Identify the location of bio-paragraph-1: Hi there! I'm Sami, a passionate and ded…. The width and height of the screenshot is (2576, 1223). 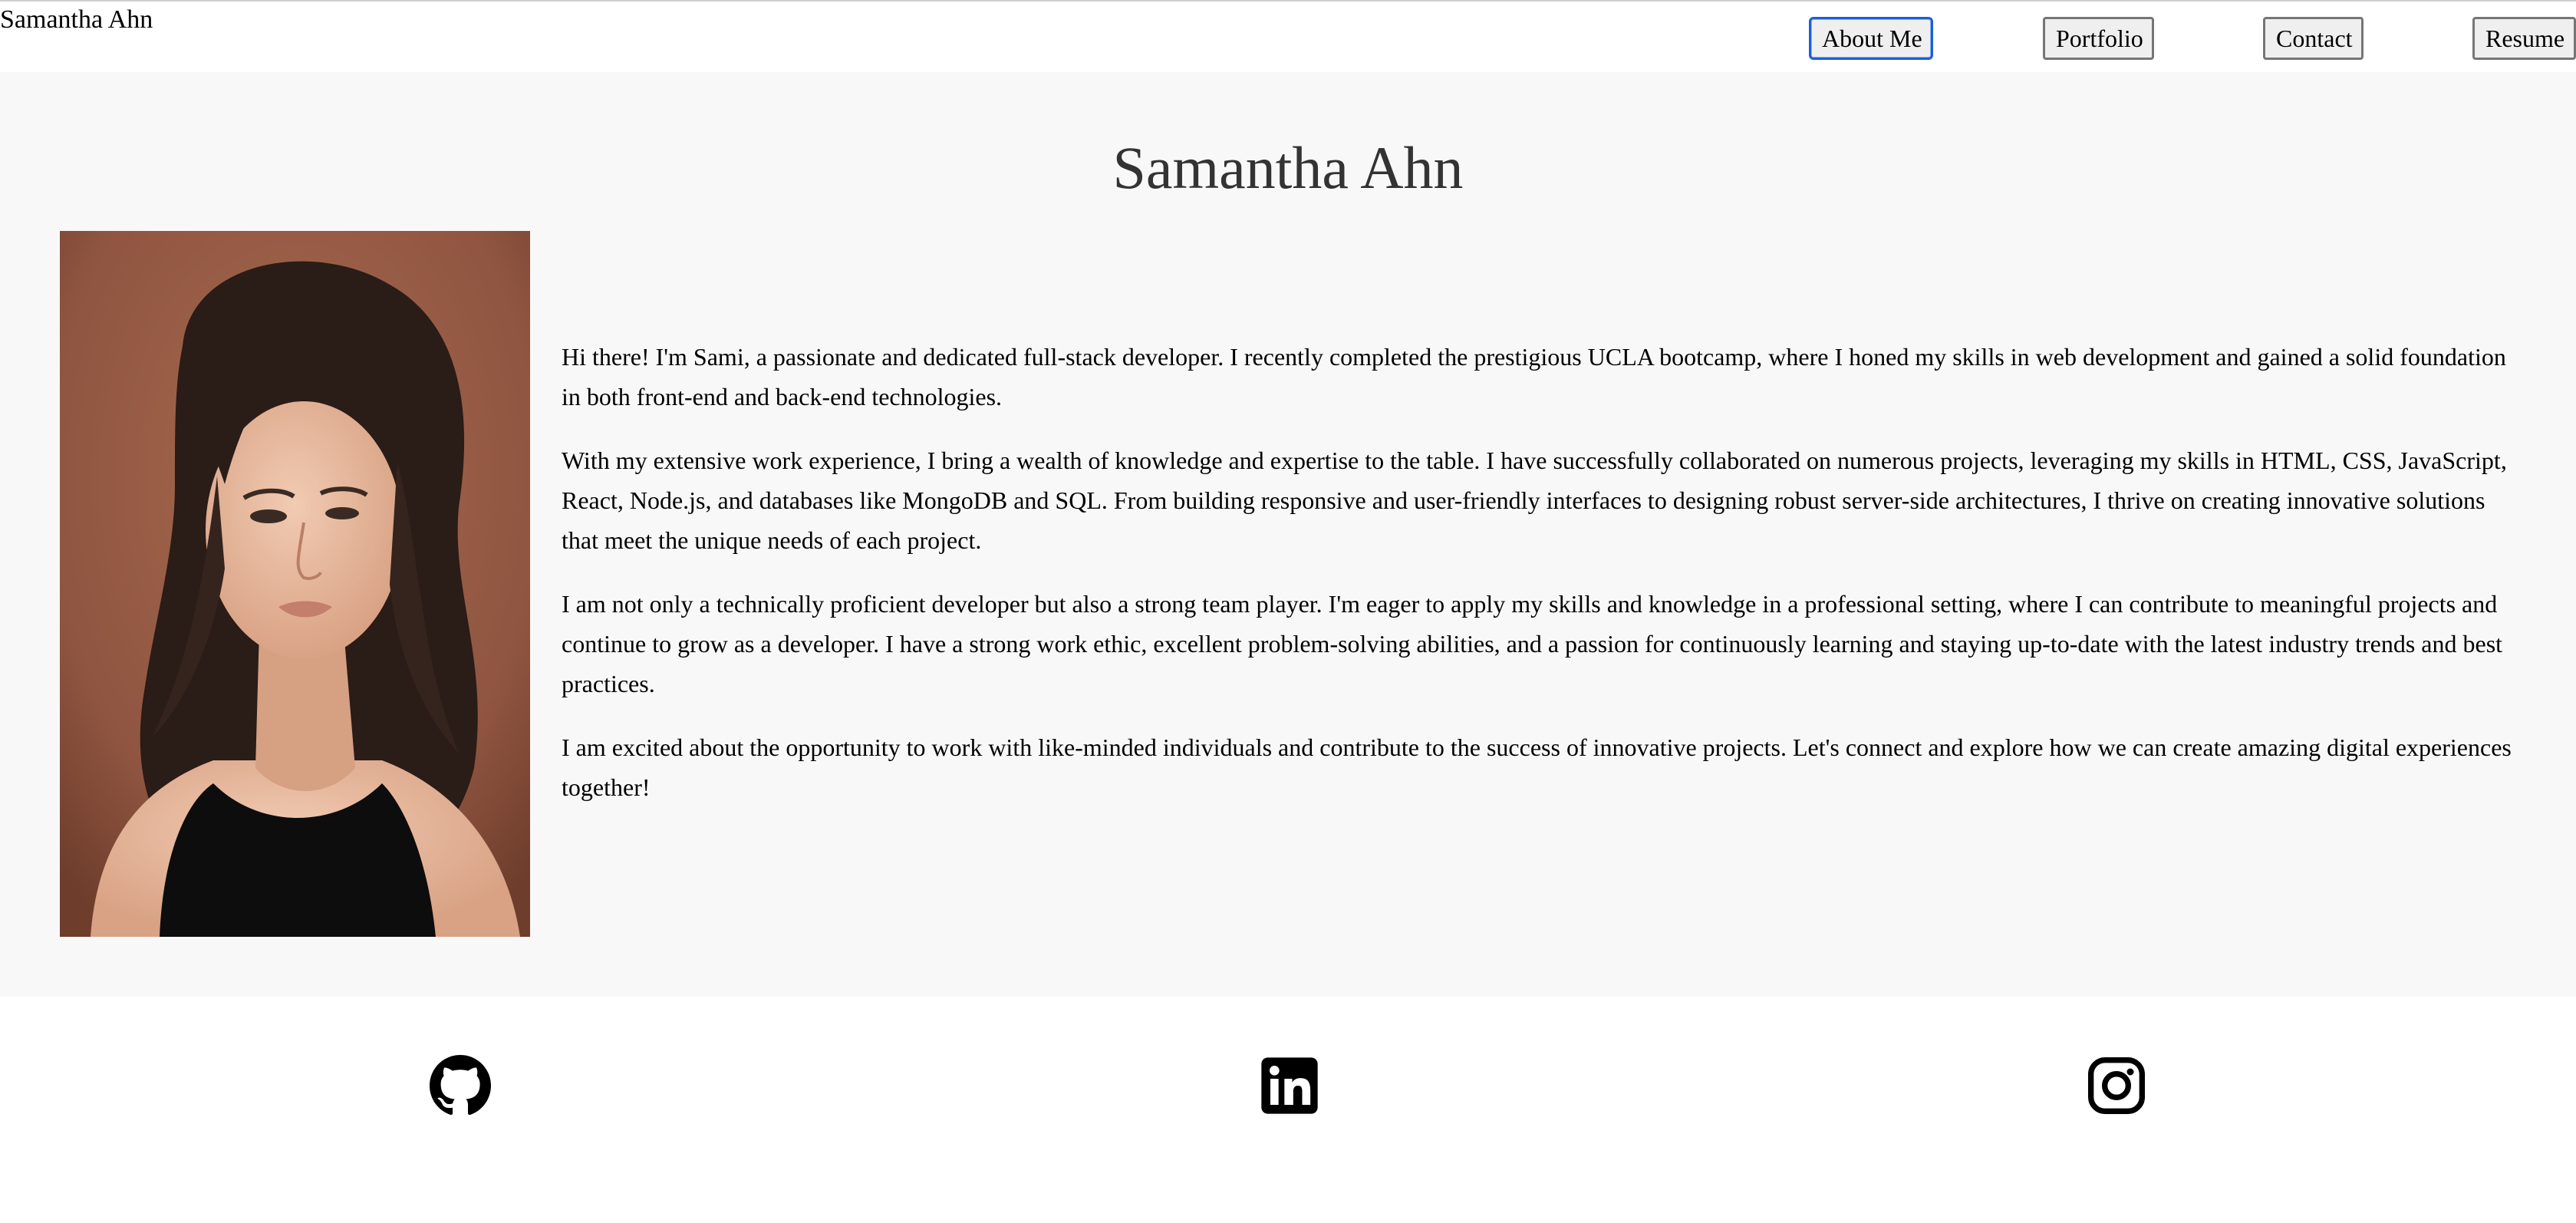
(1534, 376).